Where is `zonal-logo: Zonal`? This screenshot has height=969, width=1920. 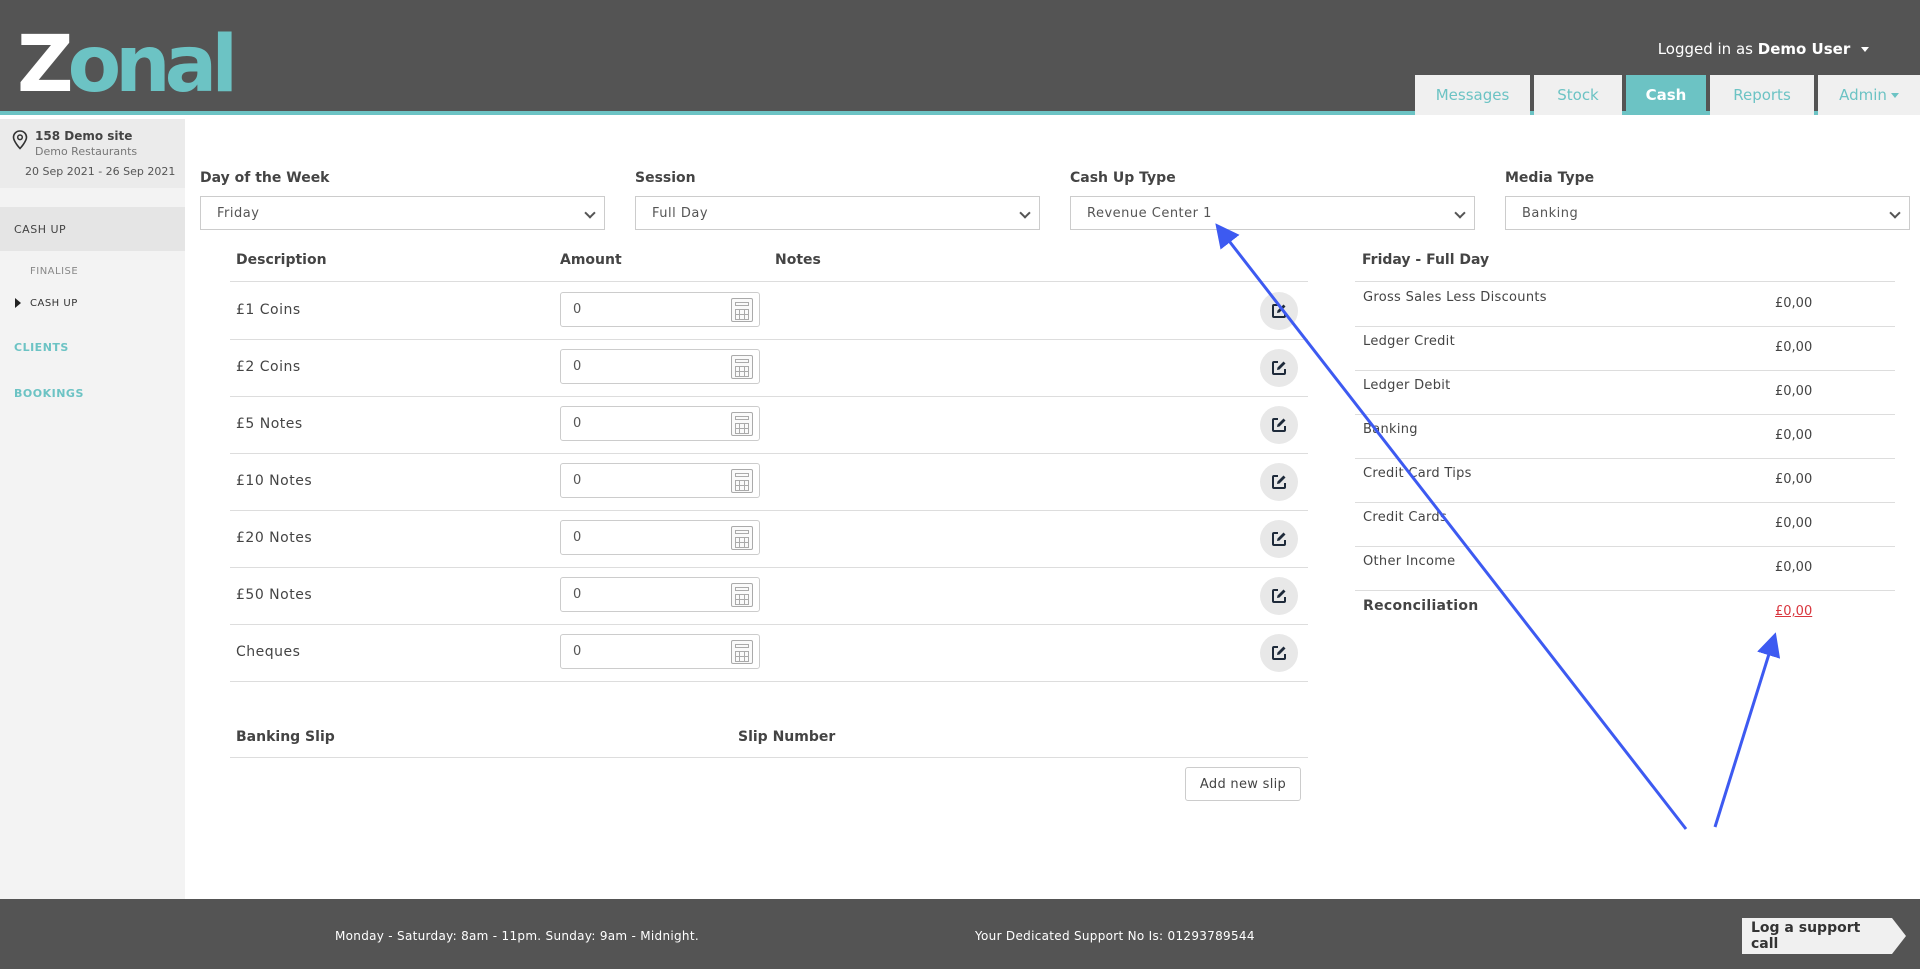 zonal-logo: Zonal is located at coordinates (127, 65).